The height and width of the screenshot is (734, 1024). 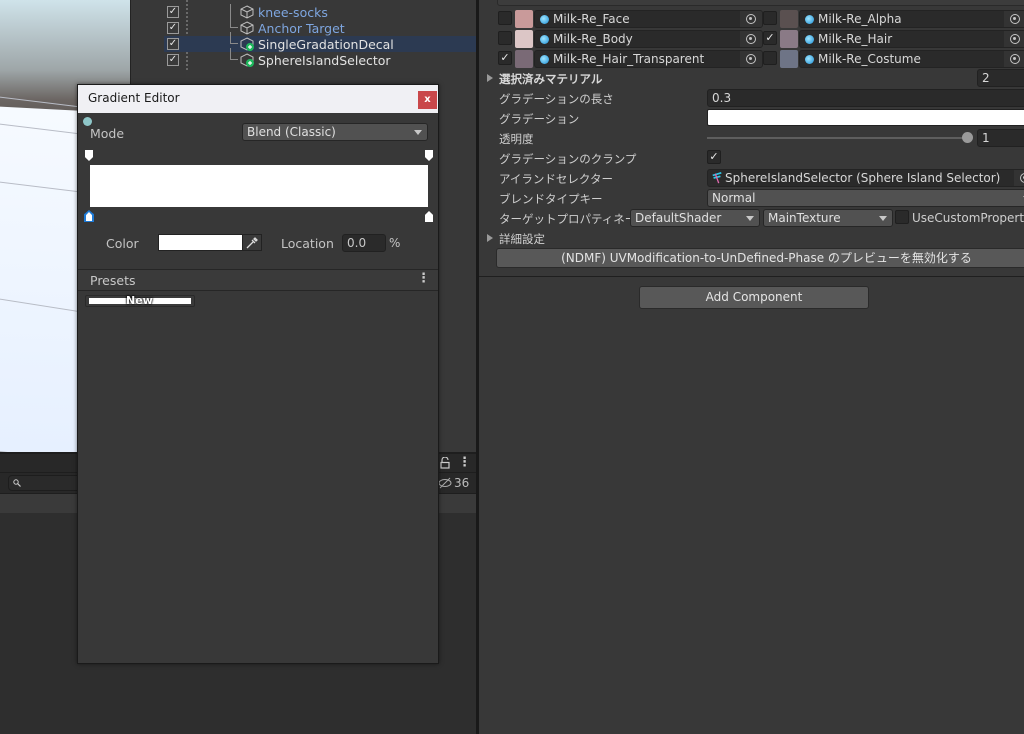 What do you see at coordinates (714, 157) in the screenshot?
I see `clamp-checkbox: ✓` at bounding box center [714, 157].